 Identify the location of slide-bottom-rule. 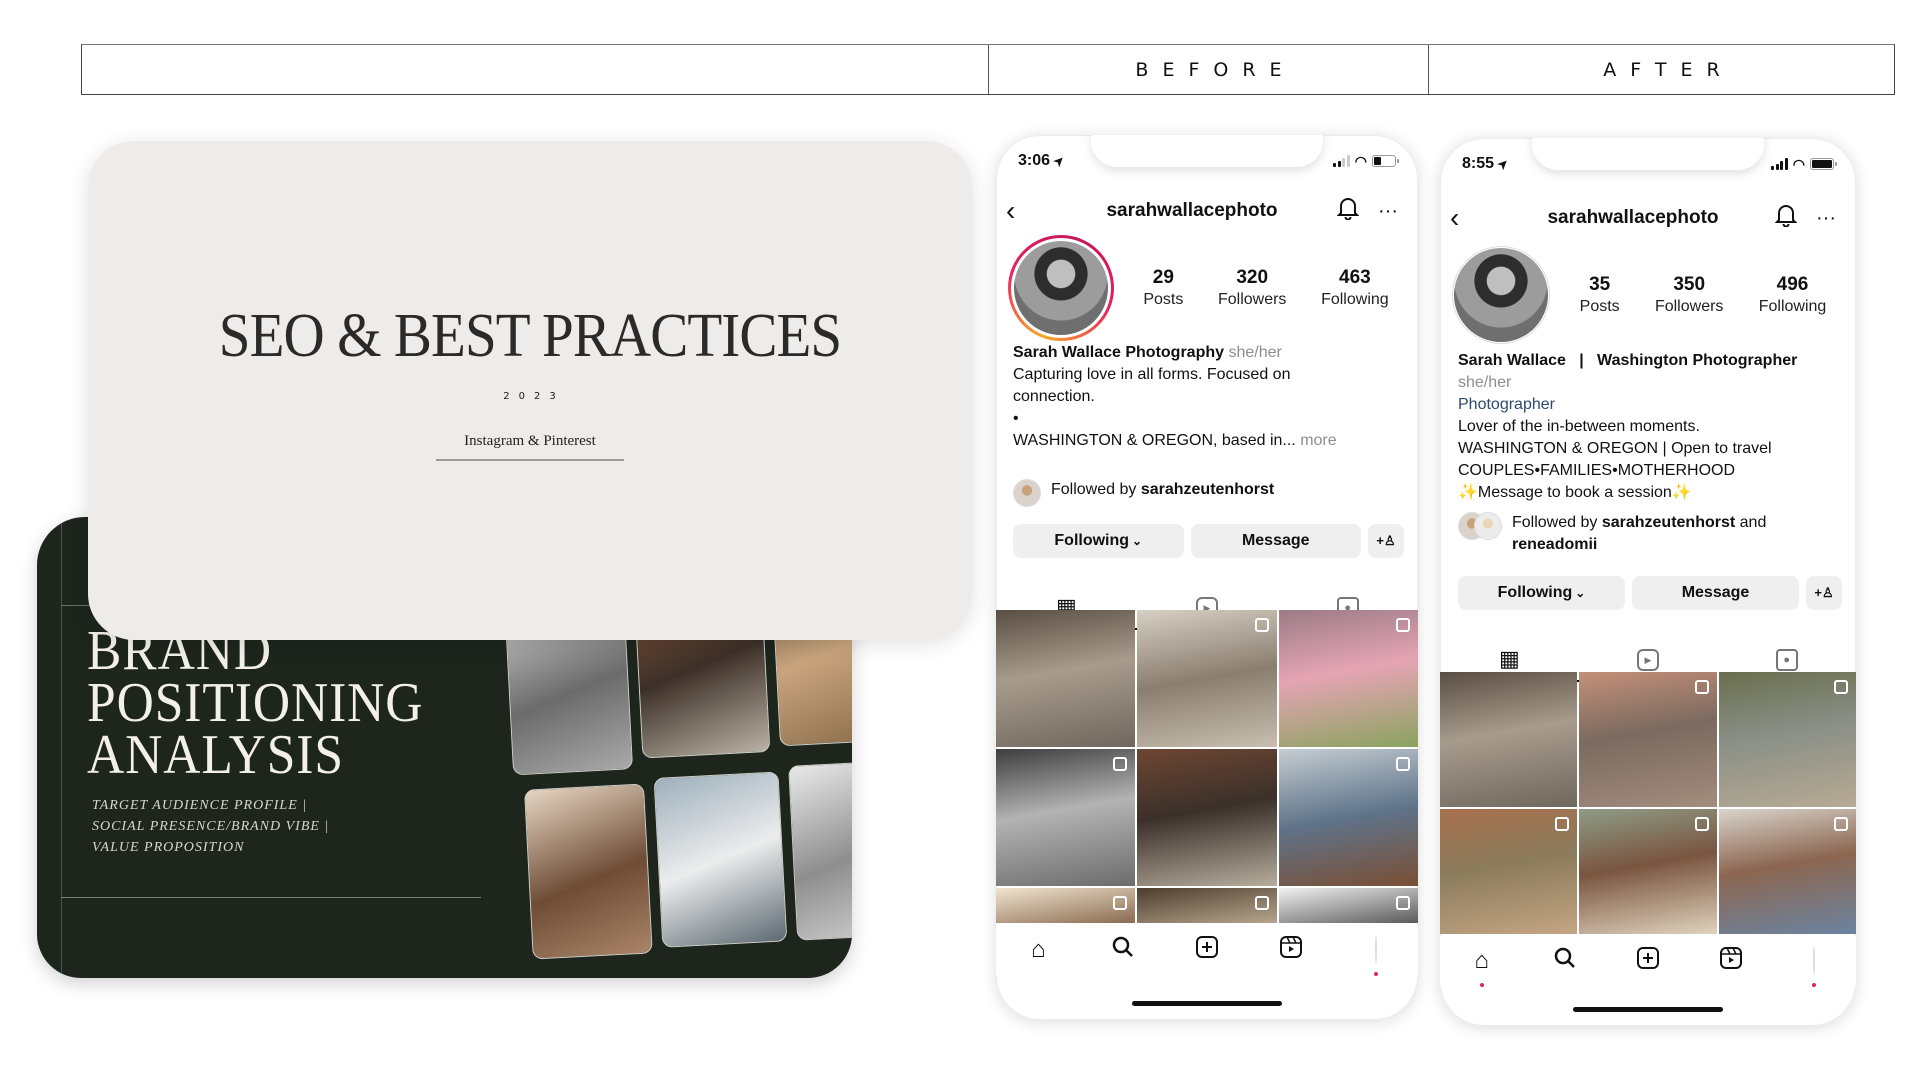
(271, 897).